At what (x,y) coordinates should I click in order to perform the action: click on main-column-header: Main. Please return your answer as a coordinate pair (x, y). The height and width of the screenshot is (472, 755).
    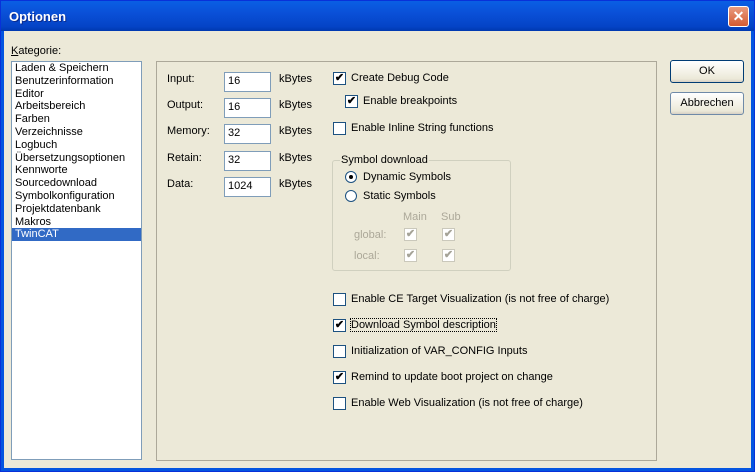
    Looking at the image, I should click on (415, 217).